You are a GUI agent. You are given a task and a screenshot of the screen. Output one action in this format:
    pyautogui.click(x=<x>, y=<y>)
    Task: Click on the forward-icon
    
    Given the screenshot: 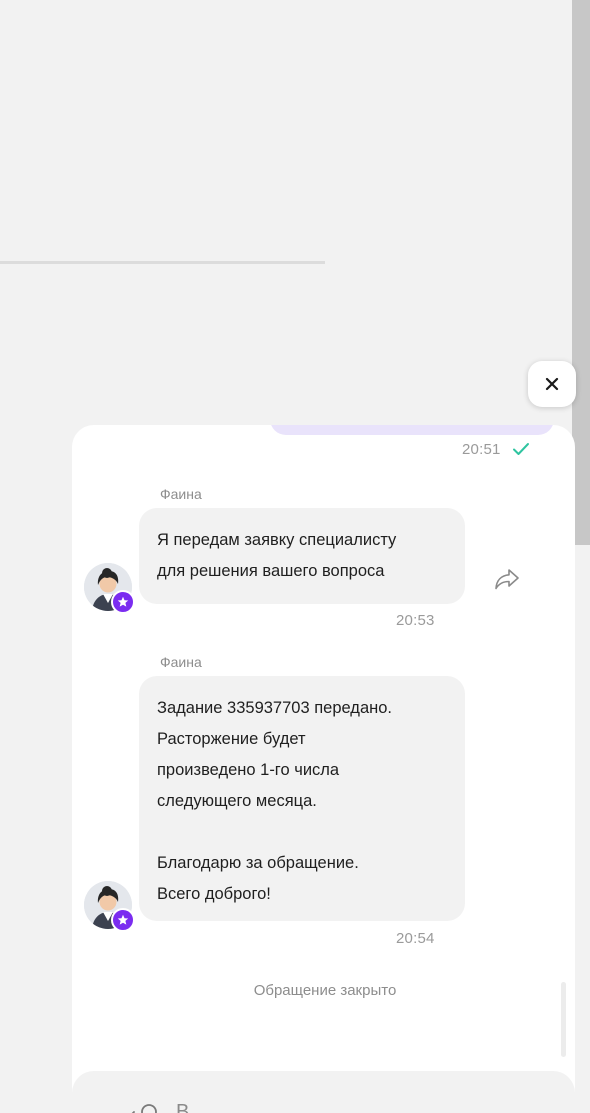 What is the action you would take?
    pyautogui.click(x=507, y=579)
    